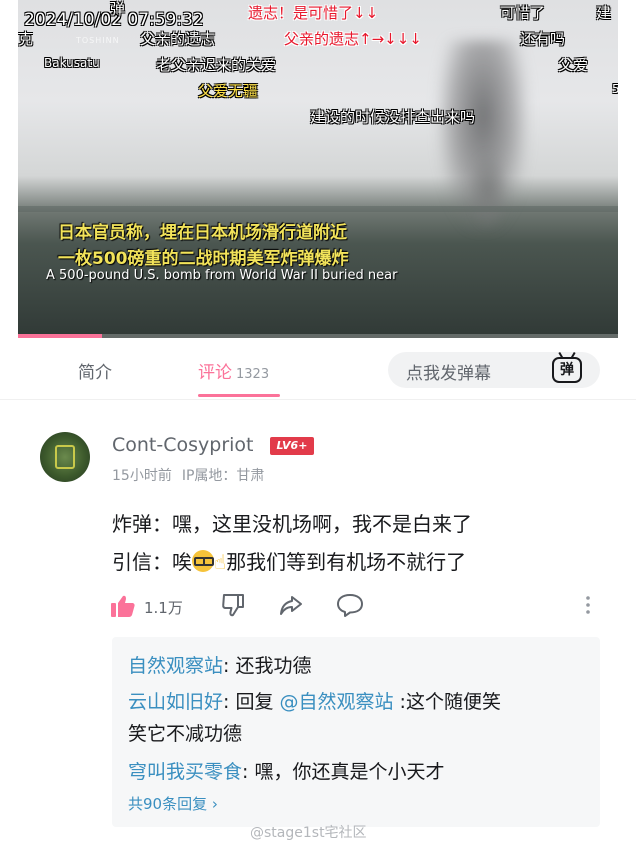  Describe the element at coordinates (292, 446) in the screenshot. I see `level-badge: LV6+` at that location.